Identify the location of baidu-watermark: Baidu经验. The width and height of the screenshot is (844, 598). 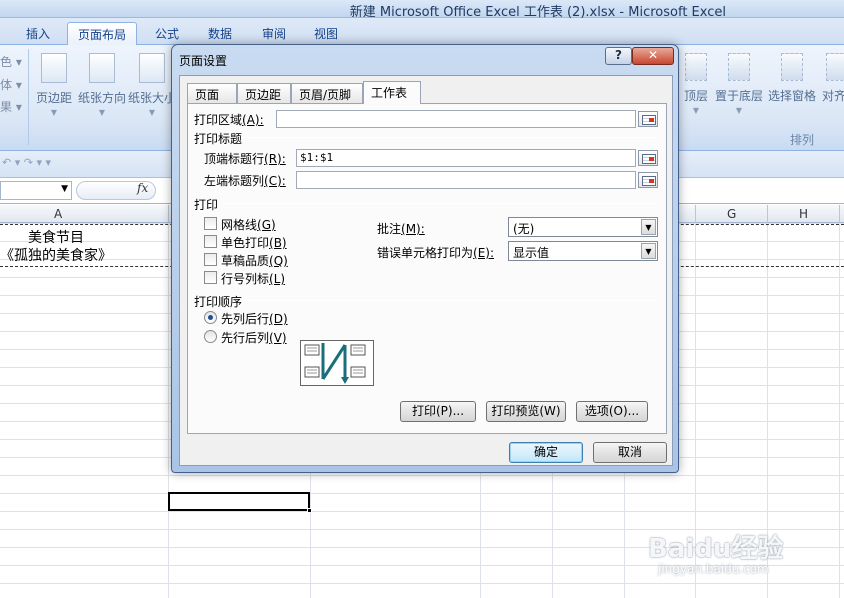
(716, 549).